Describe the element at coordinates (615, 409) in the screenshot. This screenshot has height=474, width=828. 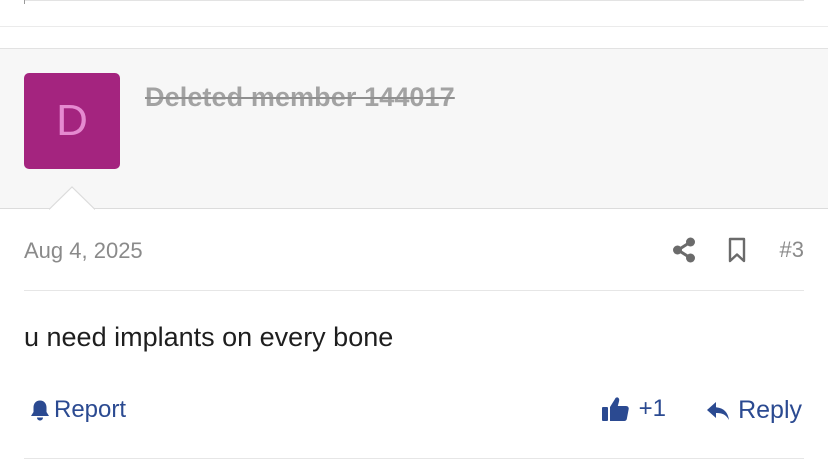
I see `thumbs-up-icon` at that location.